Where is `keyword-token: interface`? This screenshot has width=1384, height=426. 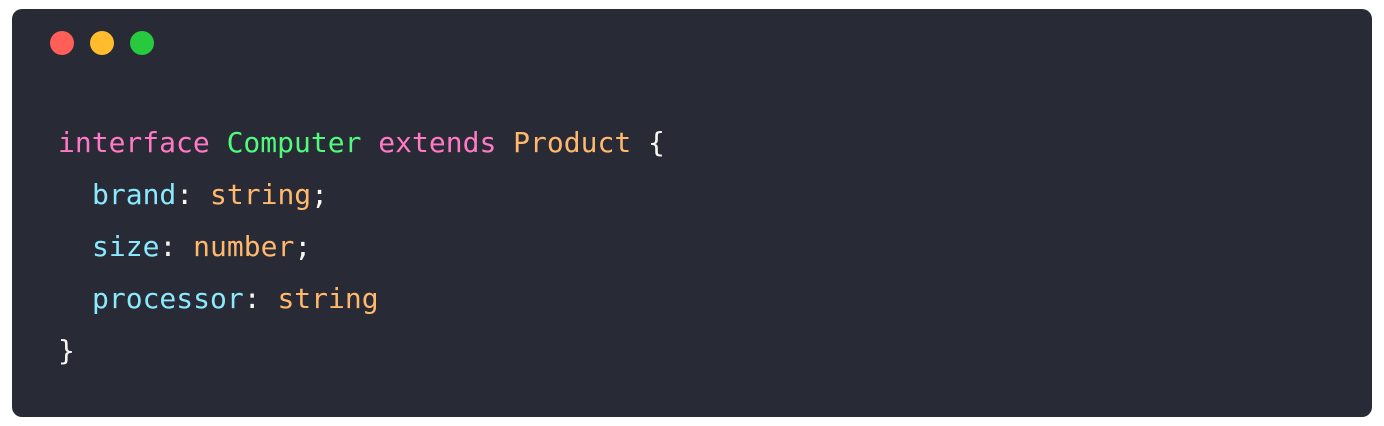 keyword-token: interface is located at coordinates (134, 142).